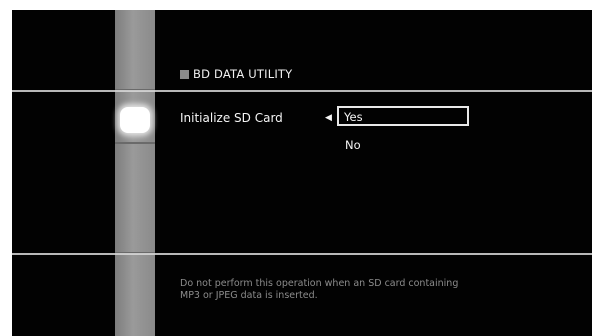  What do you see at coordinates (243, 74) in the screenshot?
I see `page-title-text: BD DATA UTILITY` at bounding box center [243, 74].